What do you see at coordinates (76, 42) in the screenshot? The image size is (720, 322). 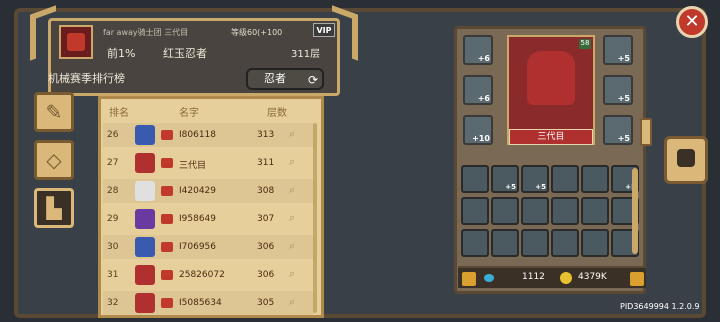 I see `player-avatar` at bounding box center [76, 42].